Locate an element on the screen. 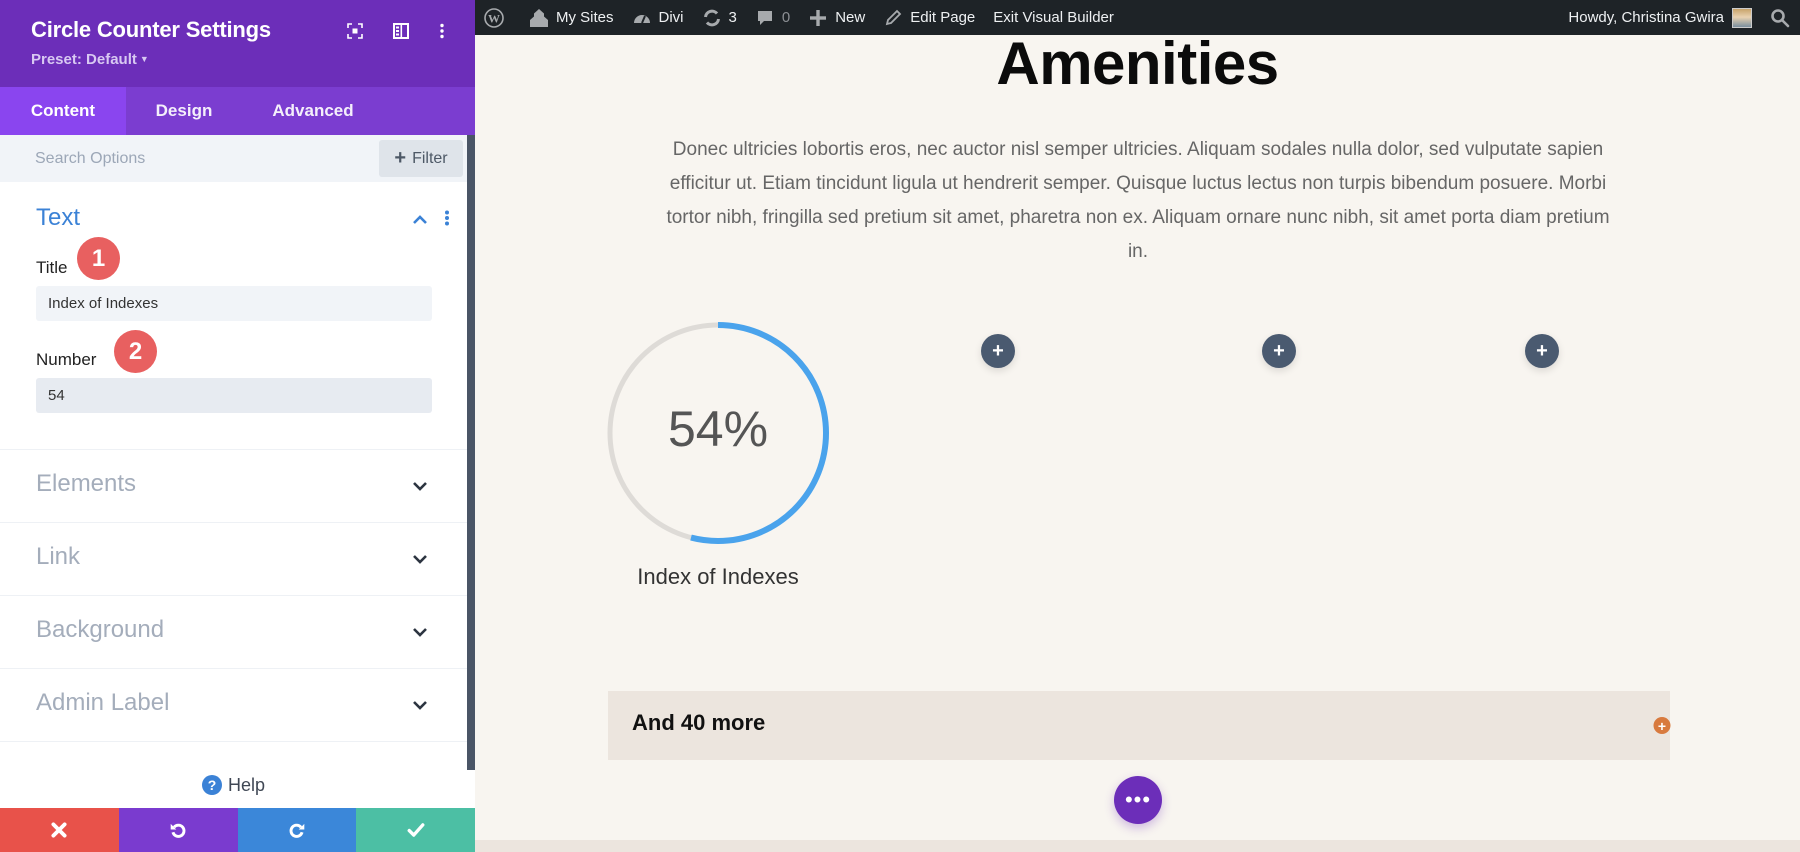 This screenshot has height=852, width=1800. preset-dropdown: Preset: Default ▼ is located at coordinates (90, 59).